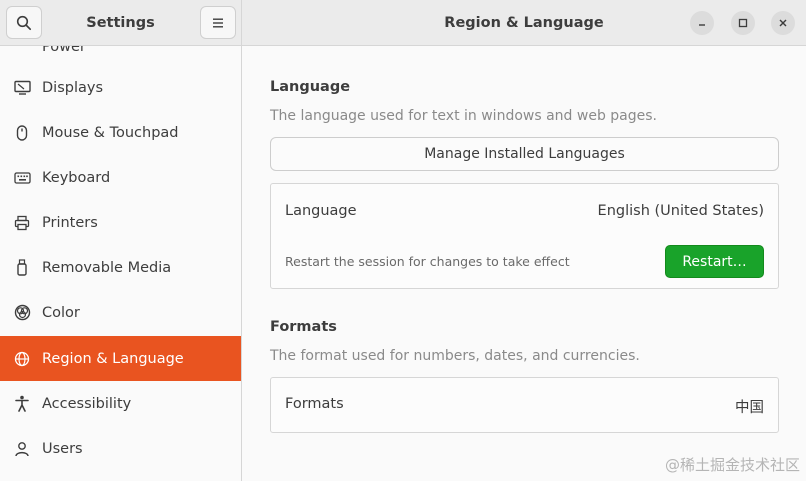 The height and width of the screenshot is (481, 806). I want to click on minimize-icon, so click(702, 25).